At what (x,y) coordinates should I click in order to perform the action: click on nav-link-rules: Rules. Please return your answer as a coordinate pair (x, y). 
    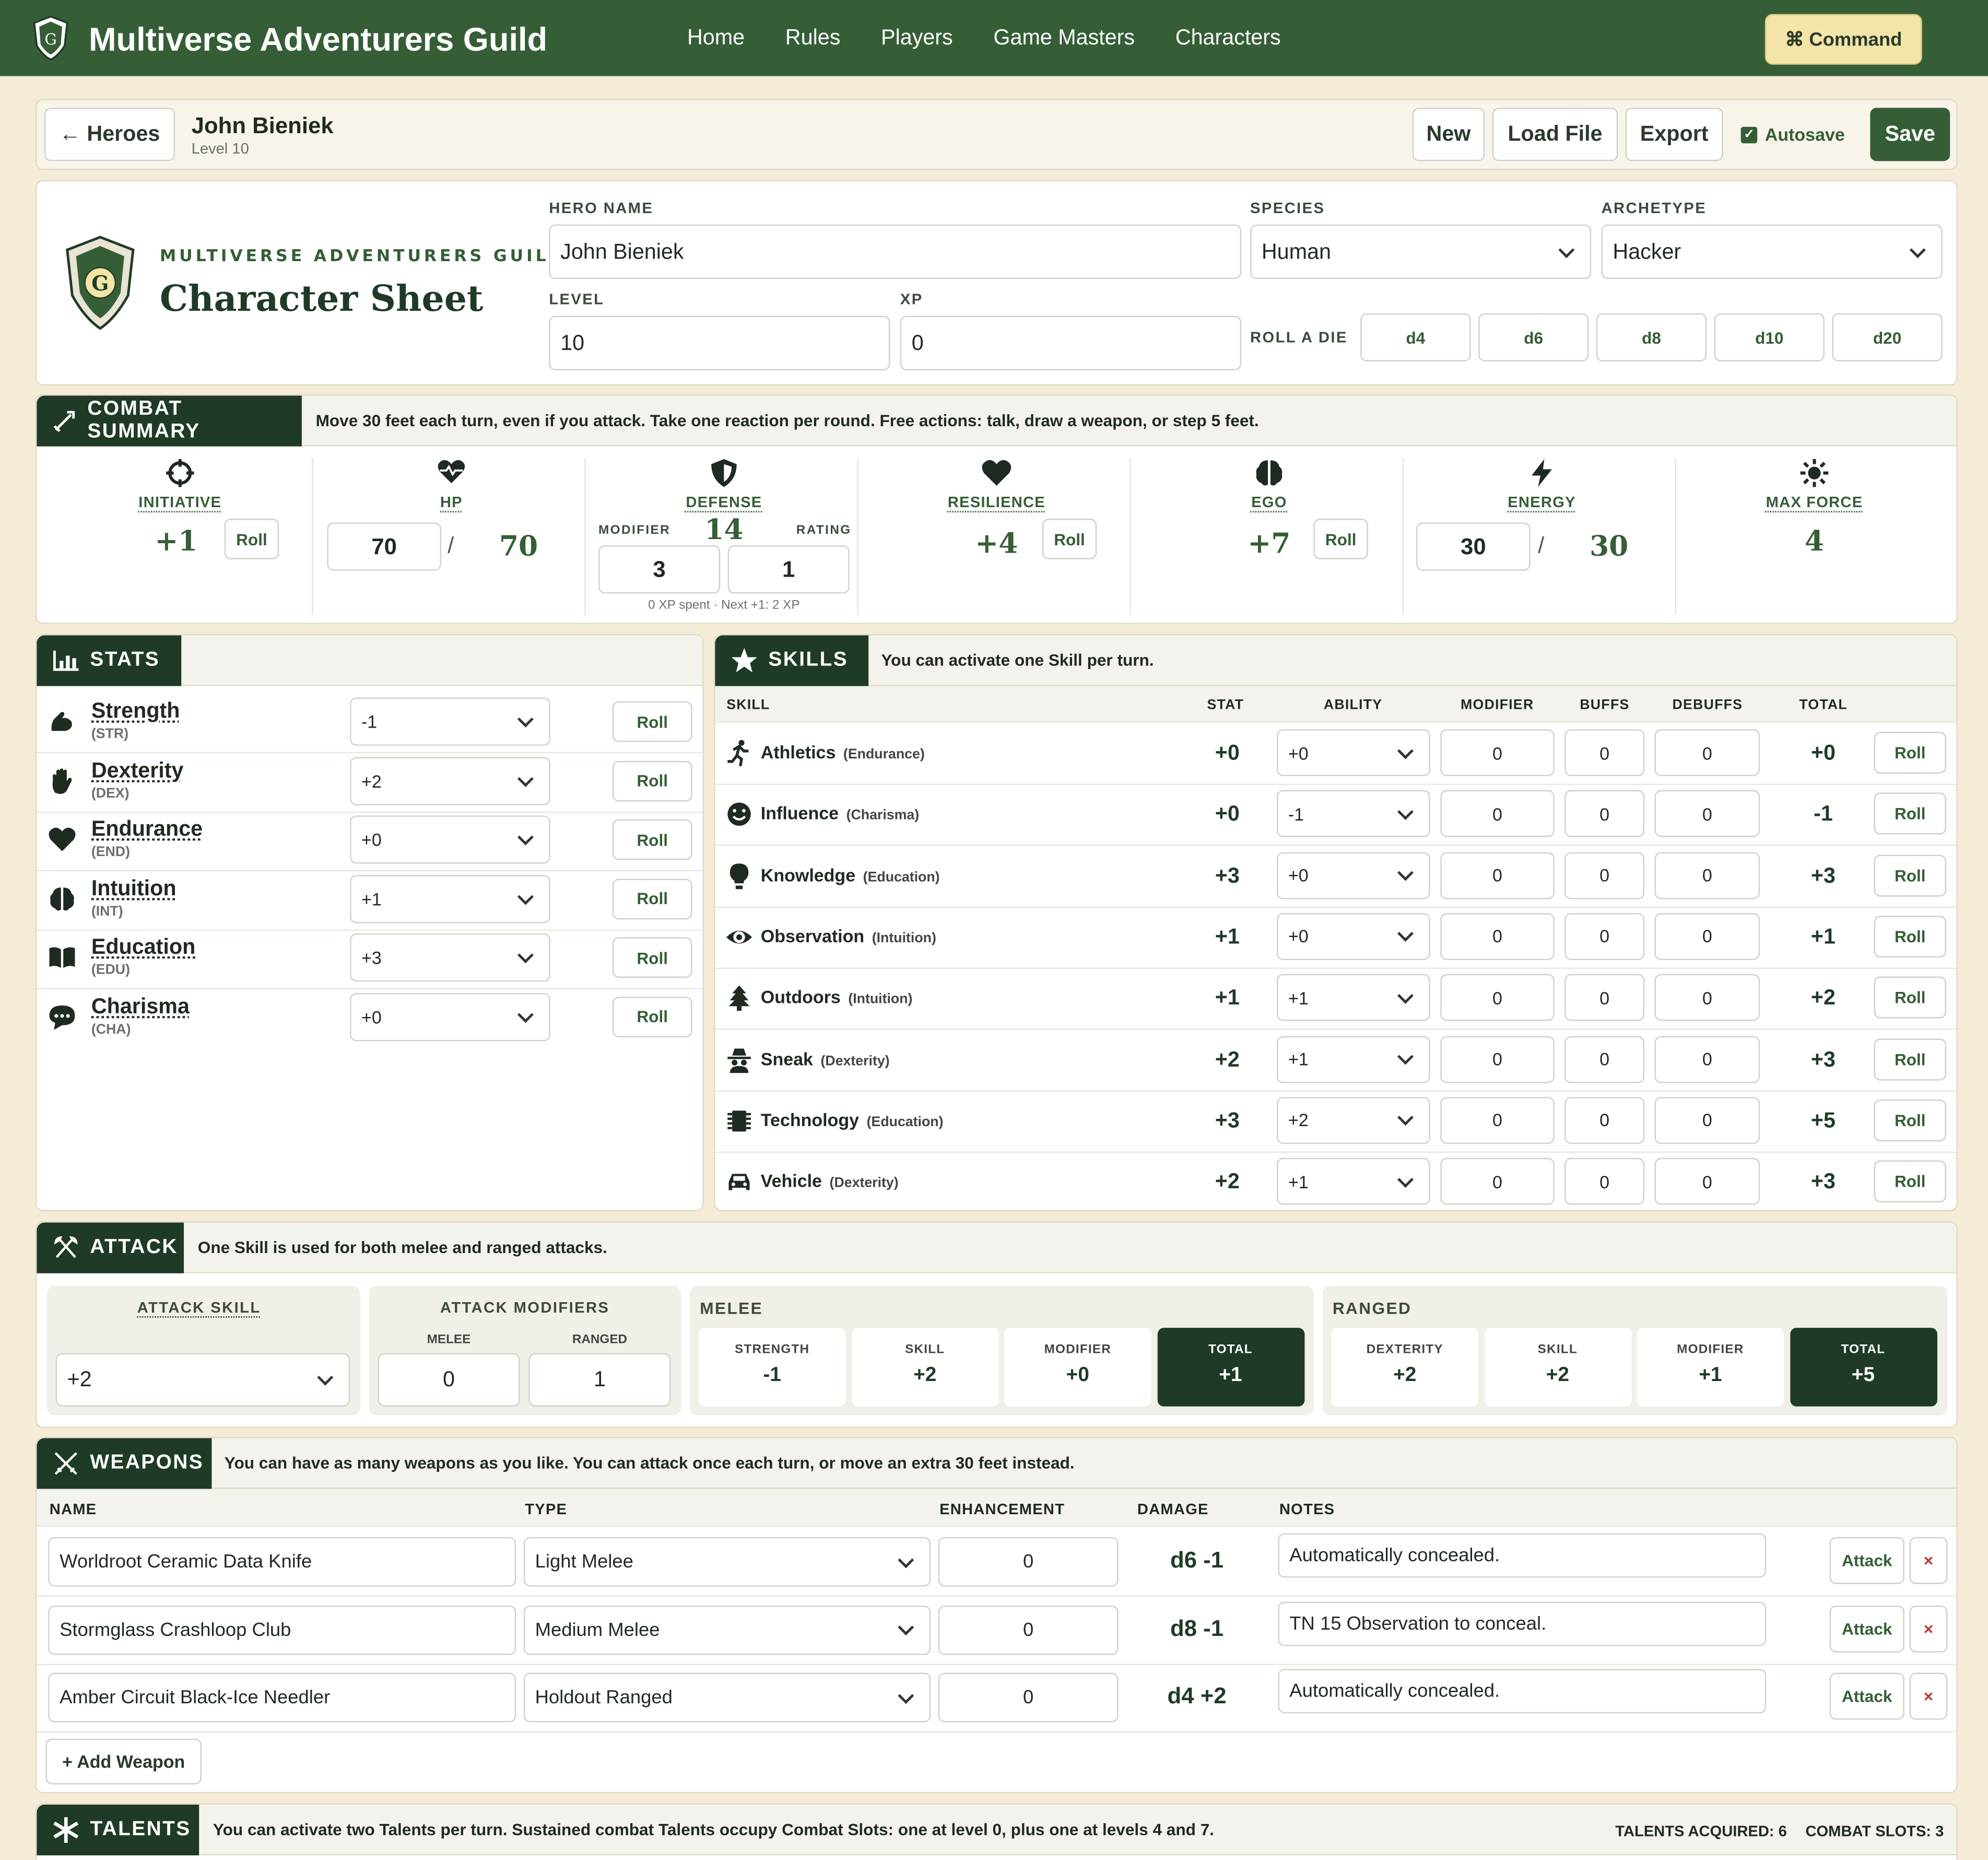
    Looking at the image, I should click on (813, 38).